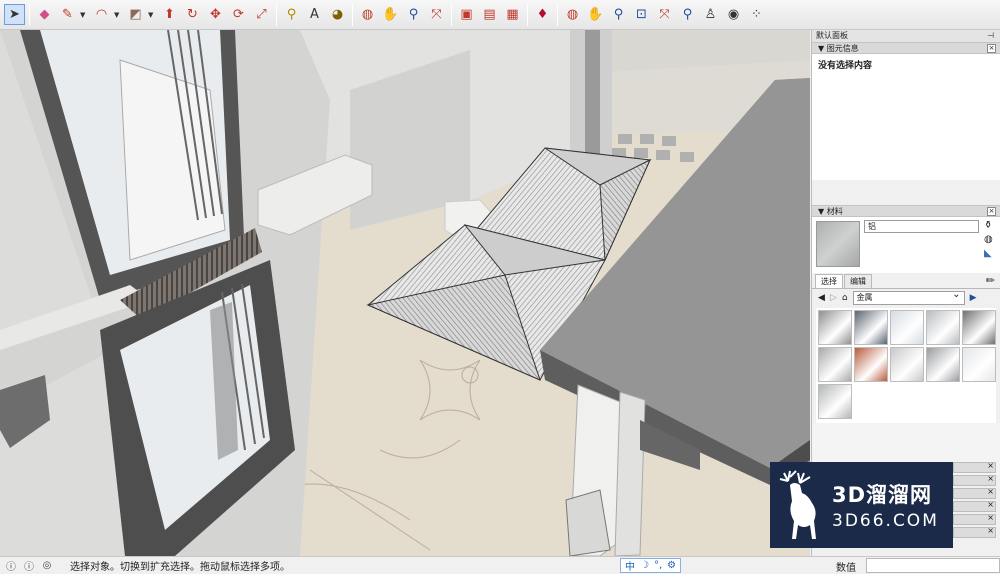 Image resolution: width=1000 pixels, height=574 pixels. What do you see at coordinates (990, 239) in the screenshot?
I see `create-material-icon: ◍` at bounding box center [990, 239].